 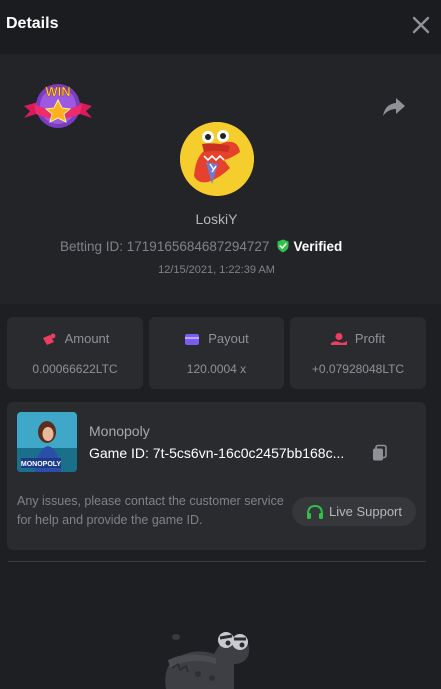 I want to click on betting-id: Betting ID: 1719165684687294727, so click(x=165, y=246).